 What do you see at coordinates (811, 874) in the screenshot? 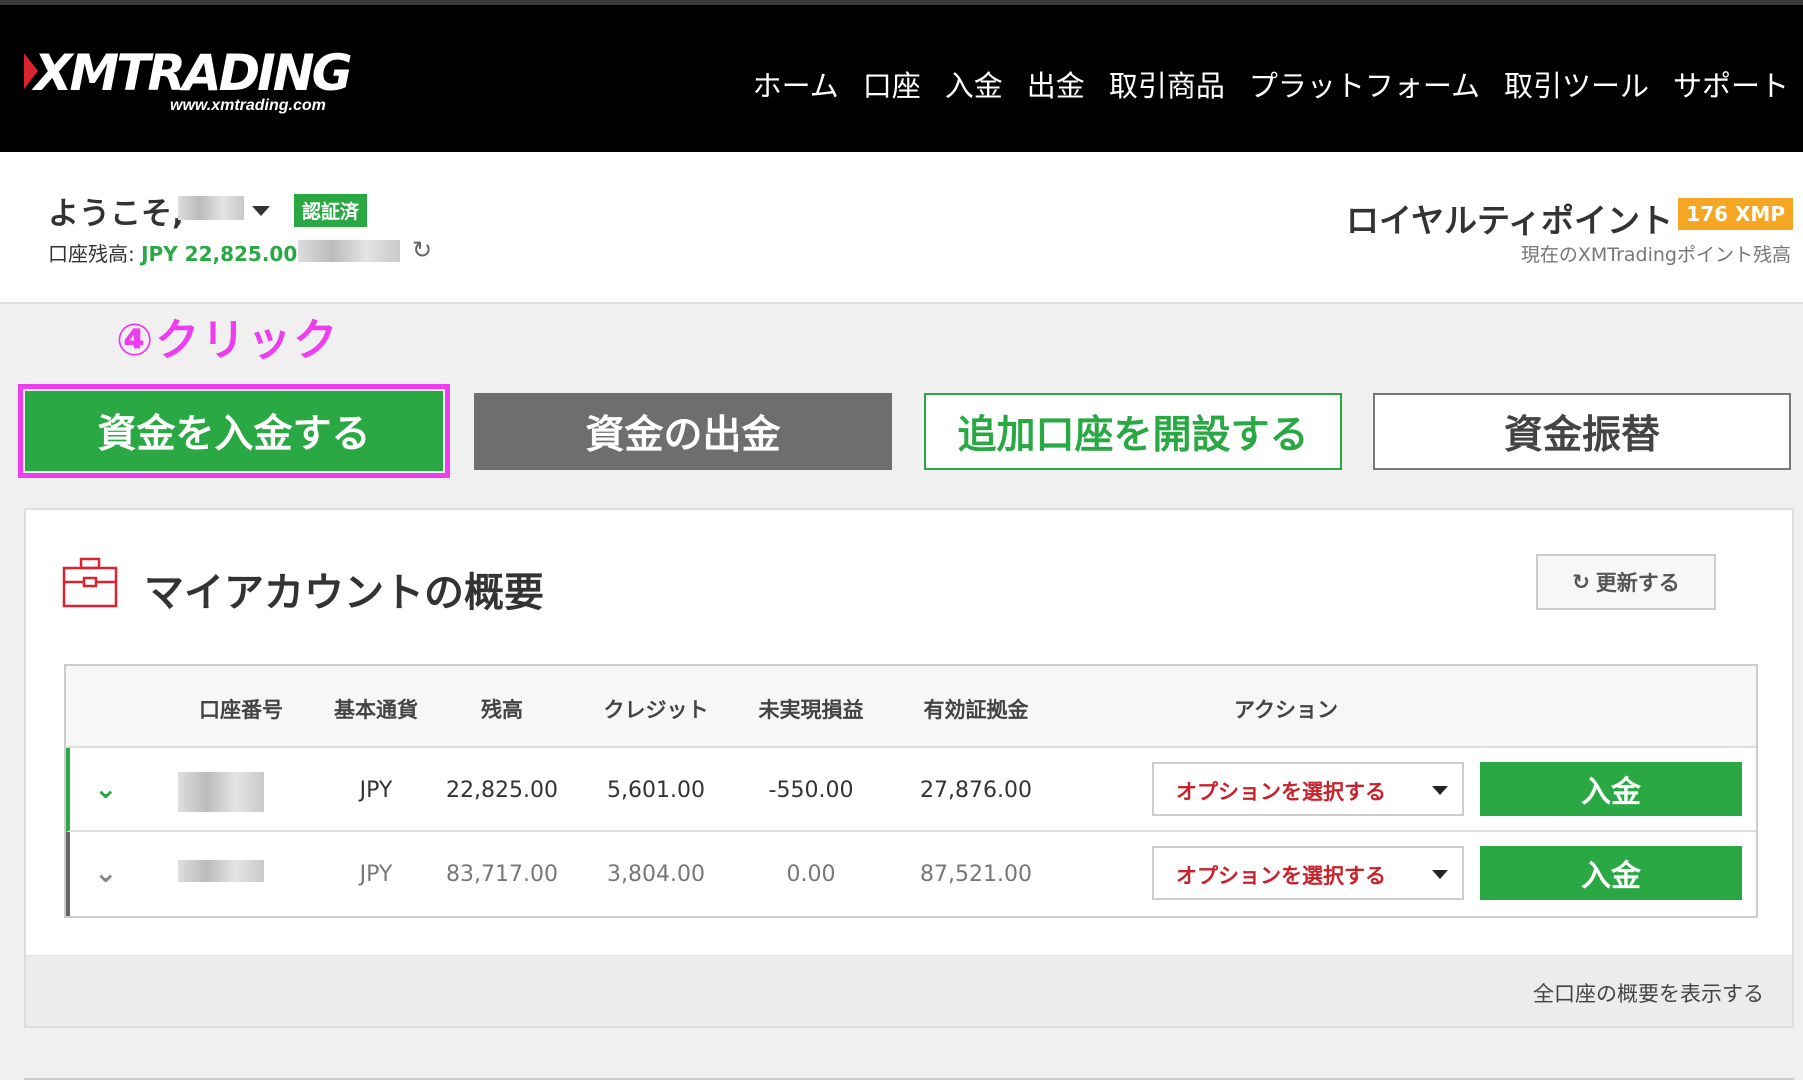
I see `cell-pnl: 0.00` at bounding box center [811, 874].